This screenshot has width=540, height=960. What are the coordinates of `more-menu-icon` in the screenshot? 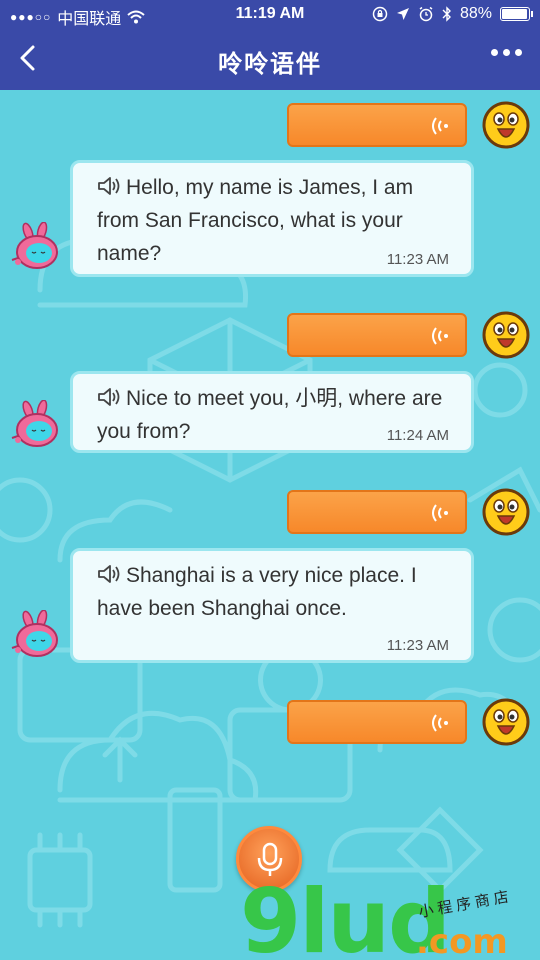 It's located at (506, 52).